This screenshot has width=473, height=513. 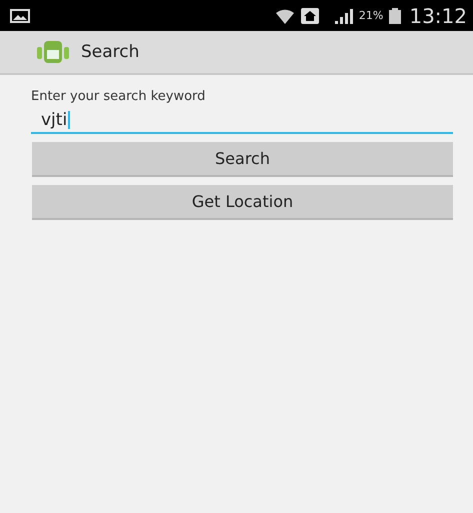 What do you see at coordinates (53, 52) in the screenshot?
I see `robot-icon` at bounding box center [53, 52].